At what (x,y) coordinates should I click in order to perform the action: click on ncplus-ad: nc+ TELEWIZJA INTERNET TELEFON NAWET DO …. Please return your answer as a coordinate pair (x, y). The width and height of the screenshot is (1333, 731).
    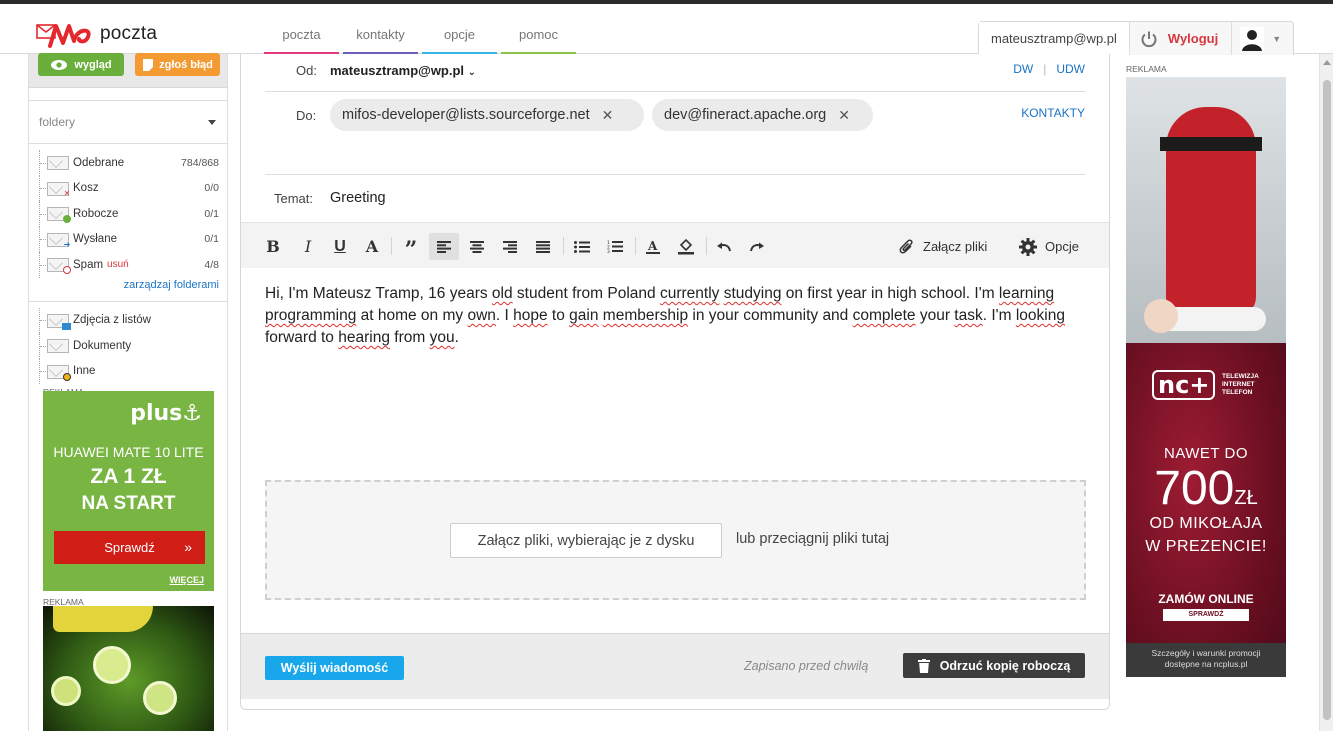
    Looking at the image, I should click on (1206, 510).